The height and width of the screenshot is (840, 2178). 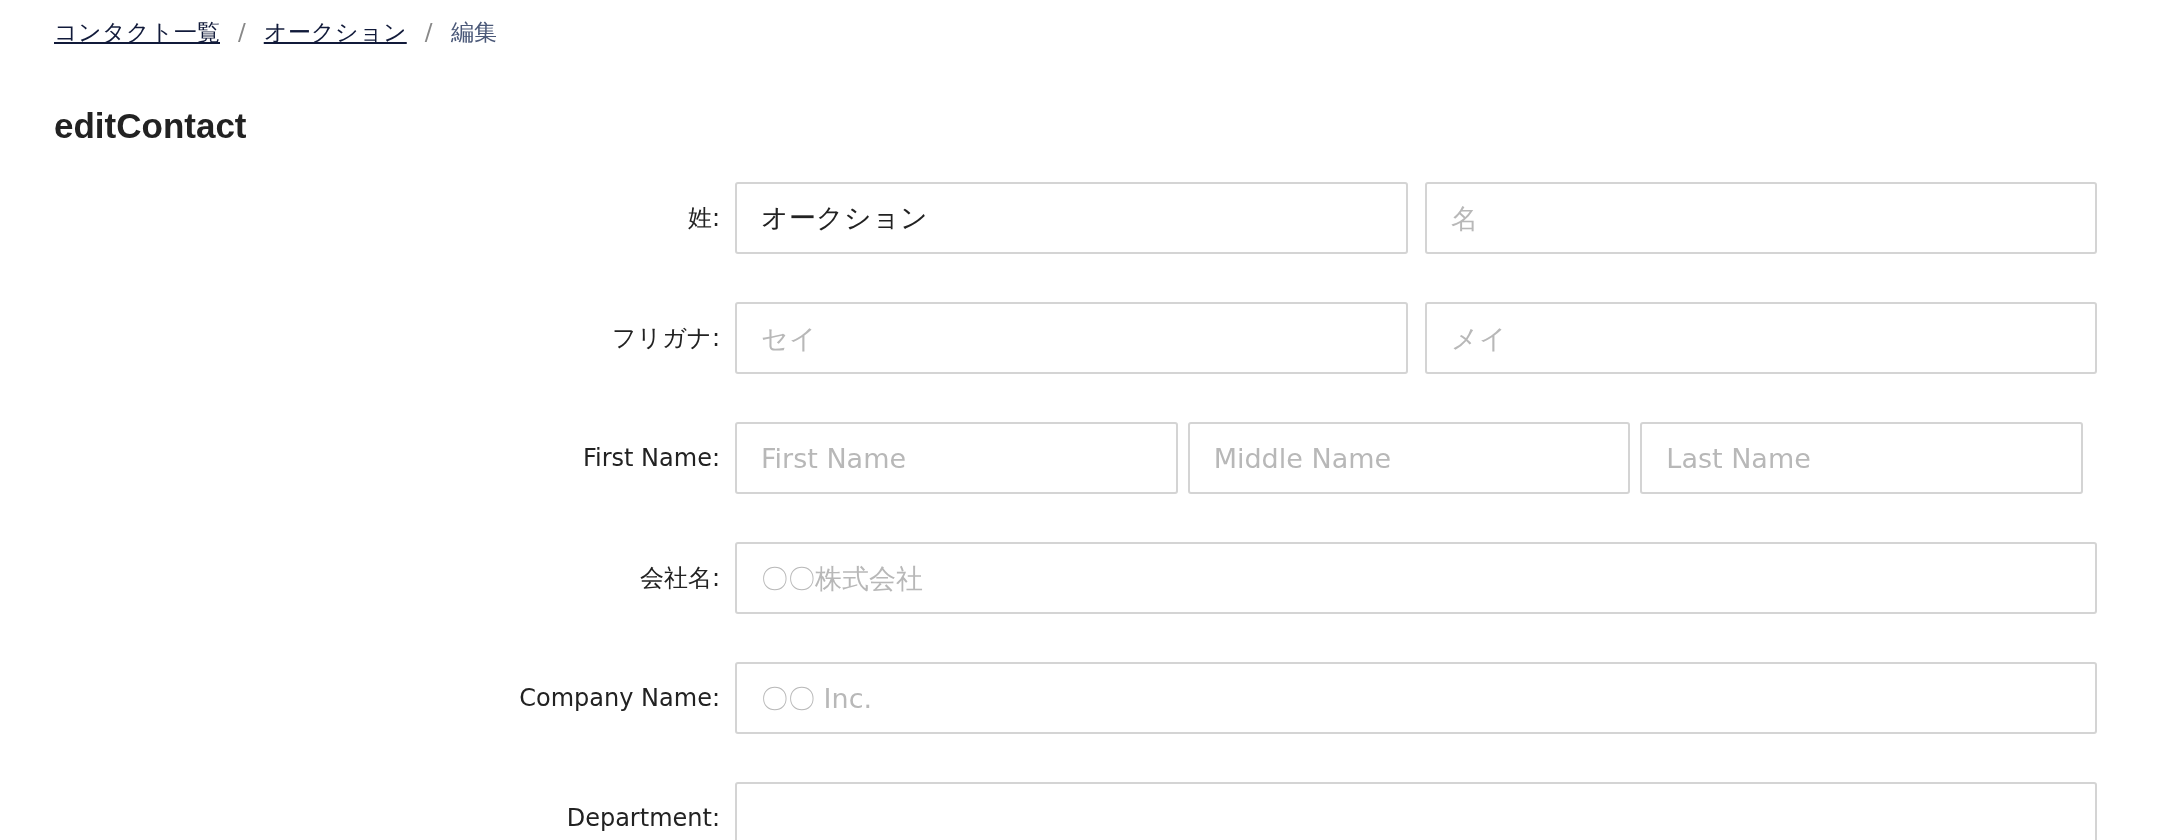 What do you see at coordinates (473, 32) in the screenshot?
I see `breadcrumb-current: 編集` at bounding box center [473, 32].